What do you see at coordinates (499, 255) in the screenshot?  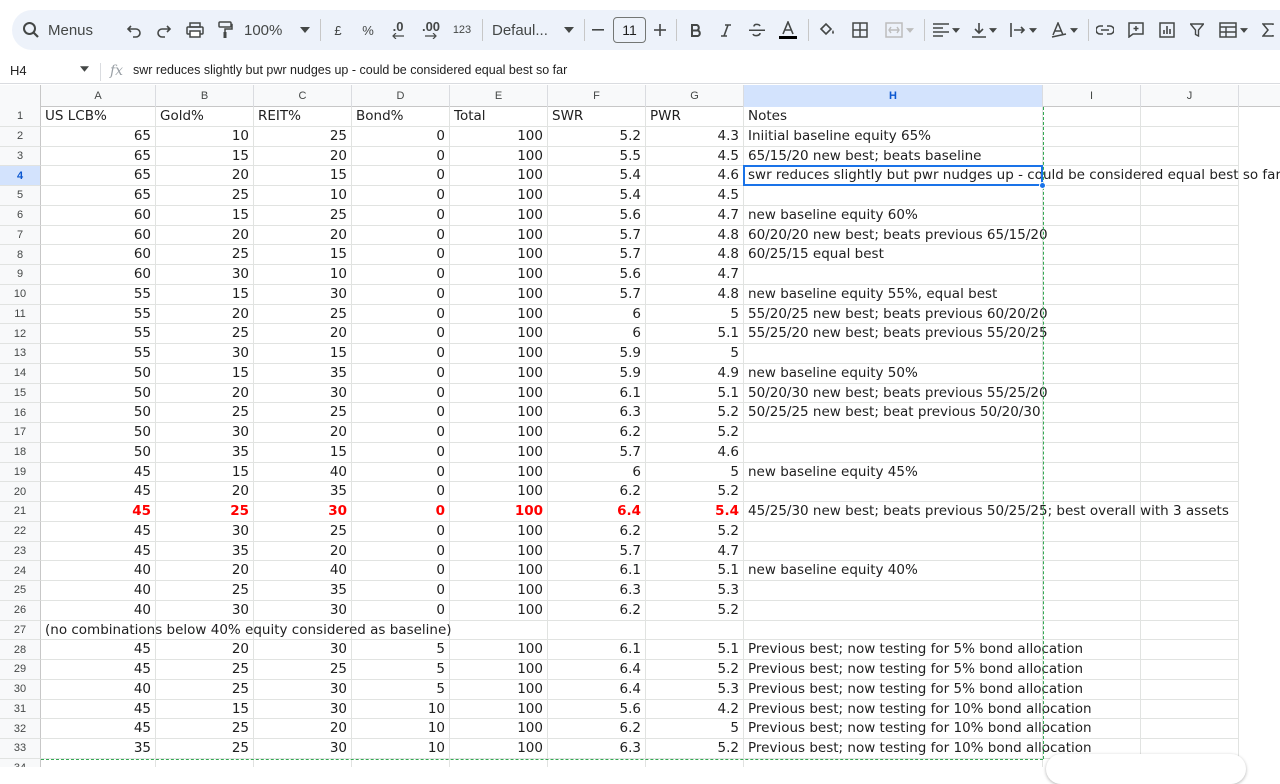 I see `cell-e8: 100` at bounding box center [499, 255].